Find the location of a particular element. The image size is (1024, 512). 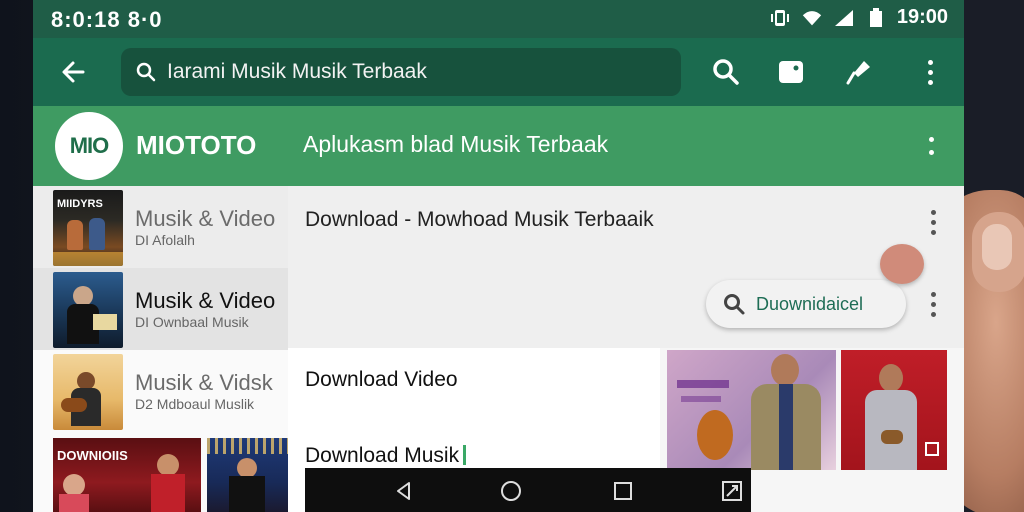

text-cursor is located at coordinates (465, 455).